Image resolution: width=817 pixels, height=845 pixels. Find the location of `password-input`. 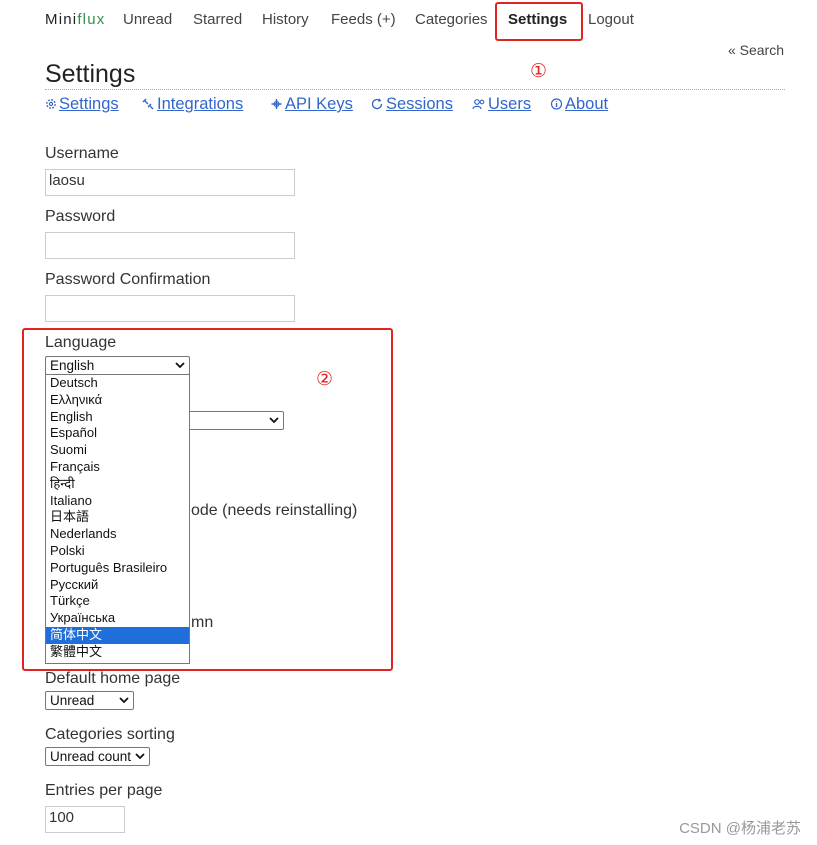

password-input is located at coordinates (170, 245).